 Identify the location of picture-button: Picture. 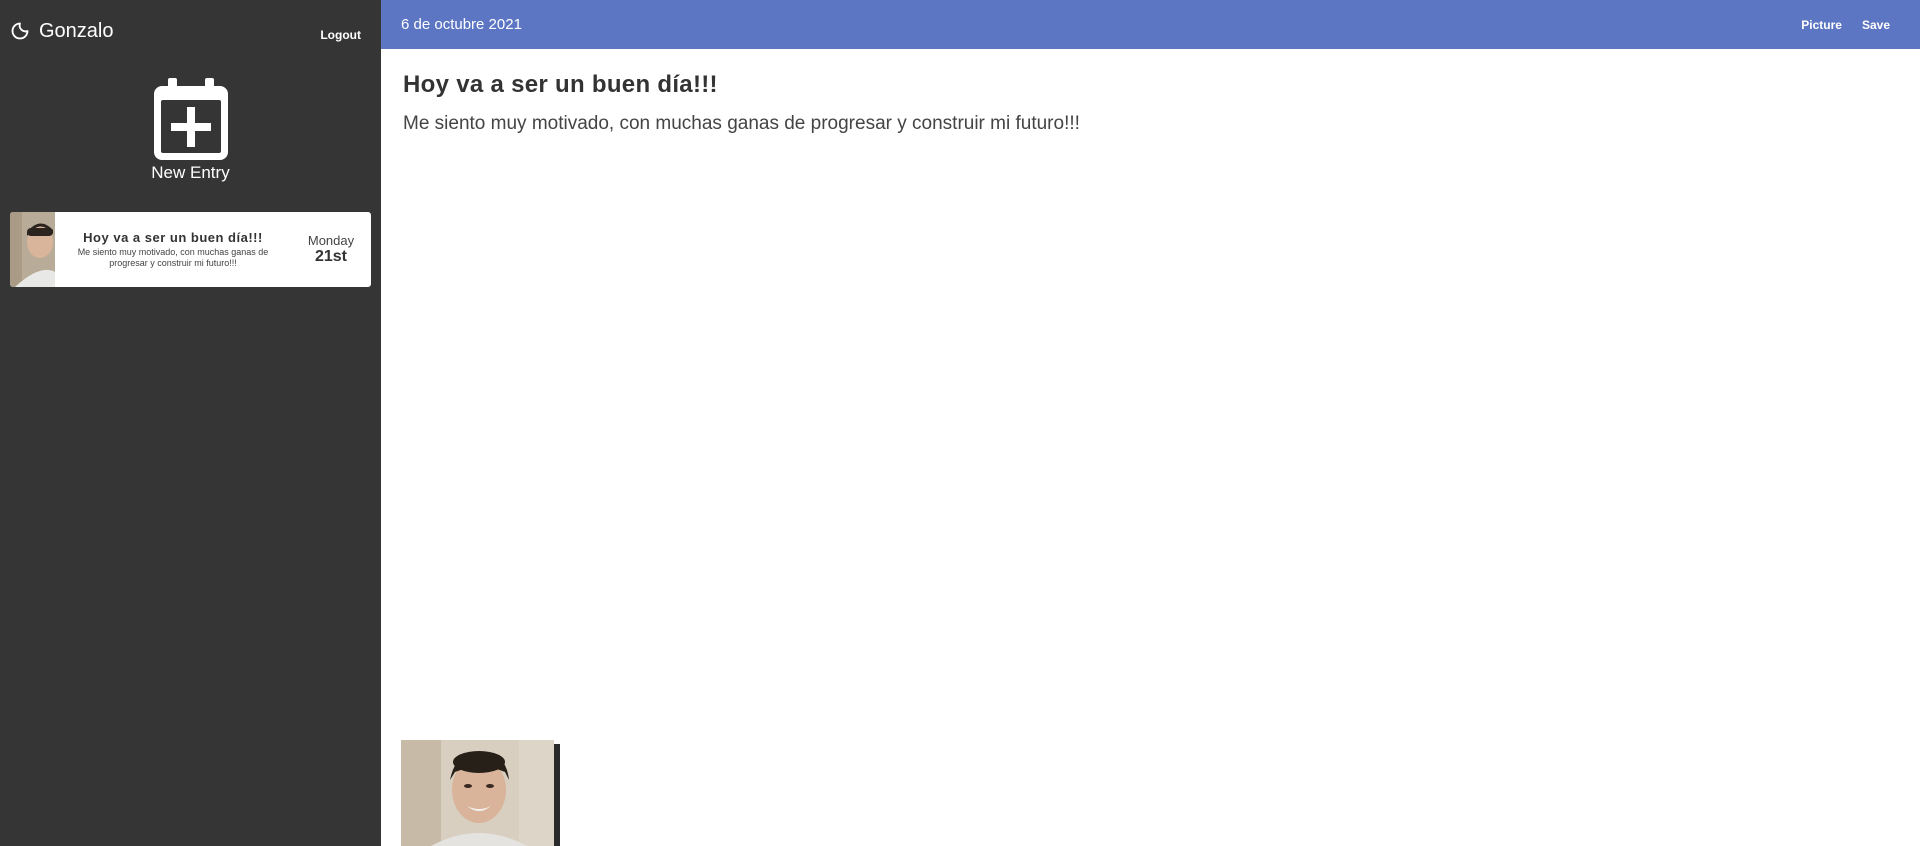
(1821, 25).